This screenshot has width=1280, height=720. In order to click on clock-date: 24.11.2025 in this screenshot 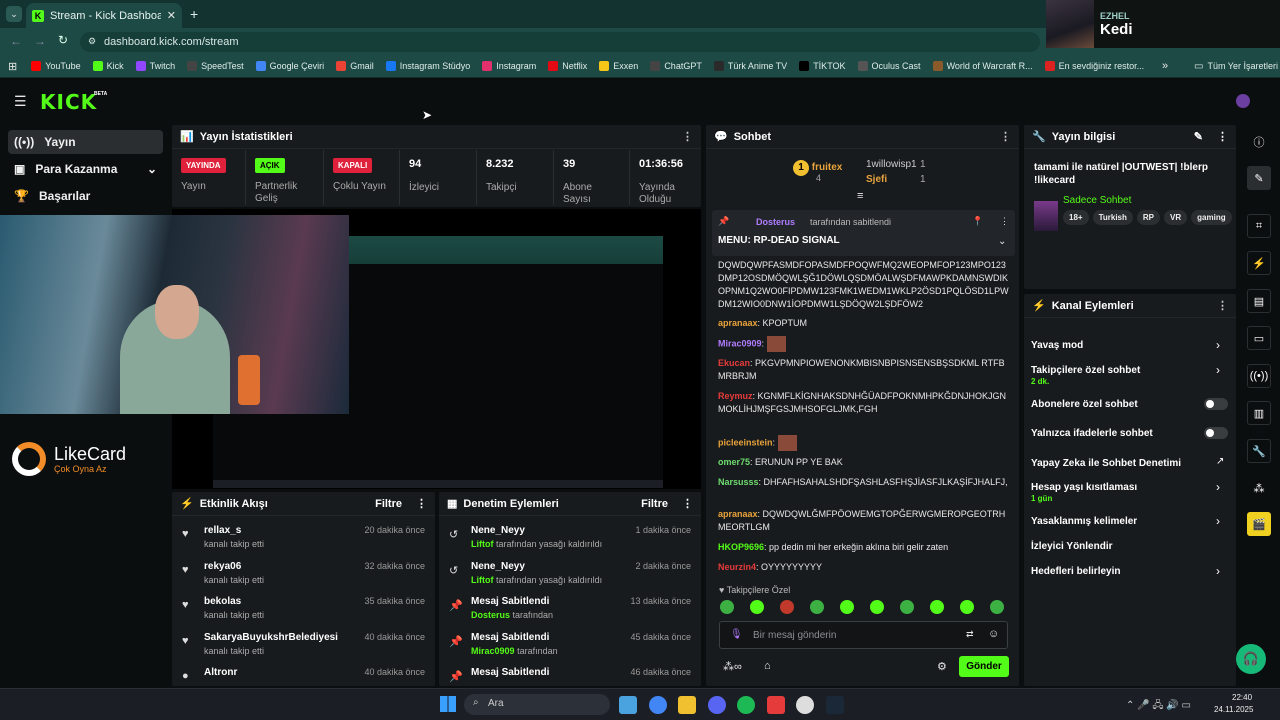, I will do `click(1233, 709)`.